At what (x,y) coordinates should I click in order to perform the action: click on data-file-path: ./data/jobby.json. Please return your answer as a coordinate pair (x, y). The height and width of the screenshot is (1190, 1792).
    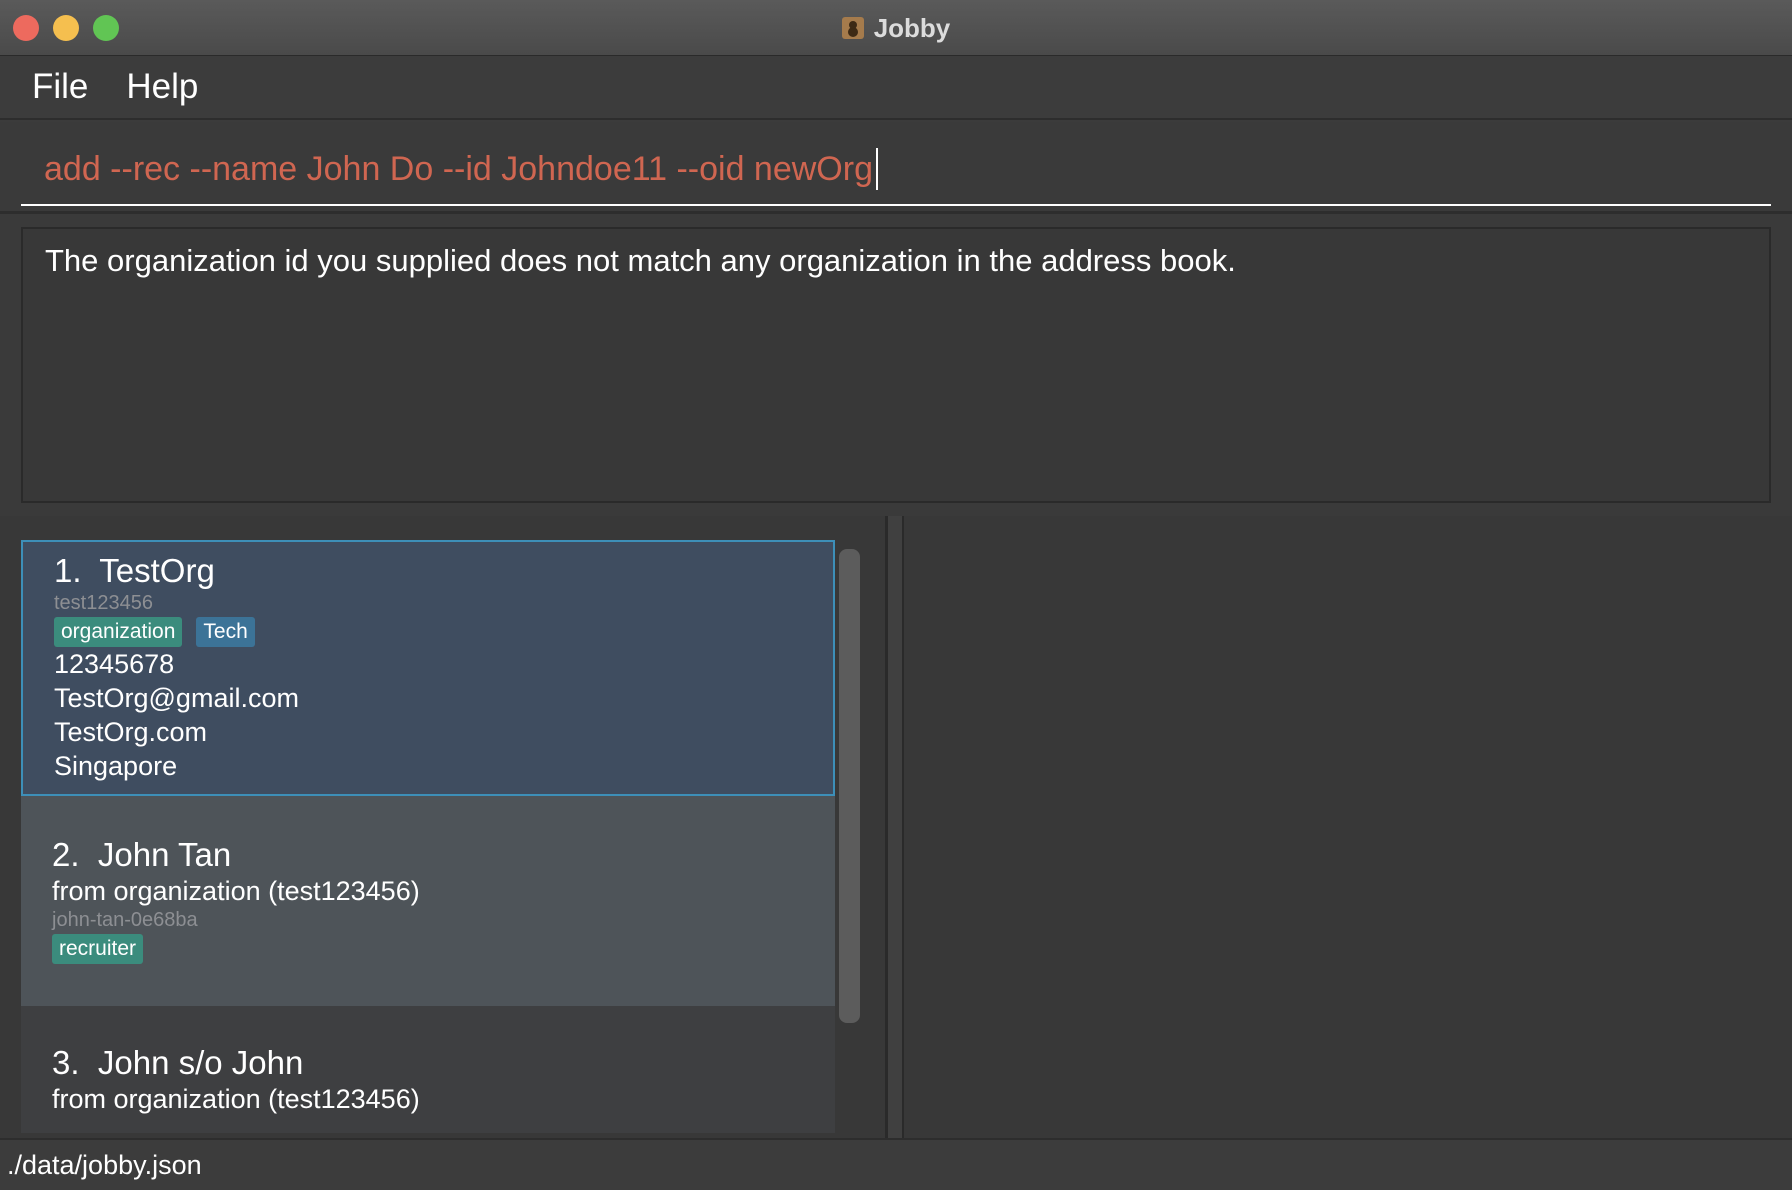
    Looking at the image, I should click on (104, 1164).